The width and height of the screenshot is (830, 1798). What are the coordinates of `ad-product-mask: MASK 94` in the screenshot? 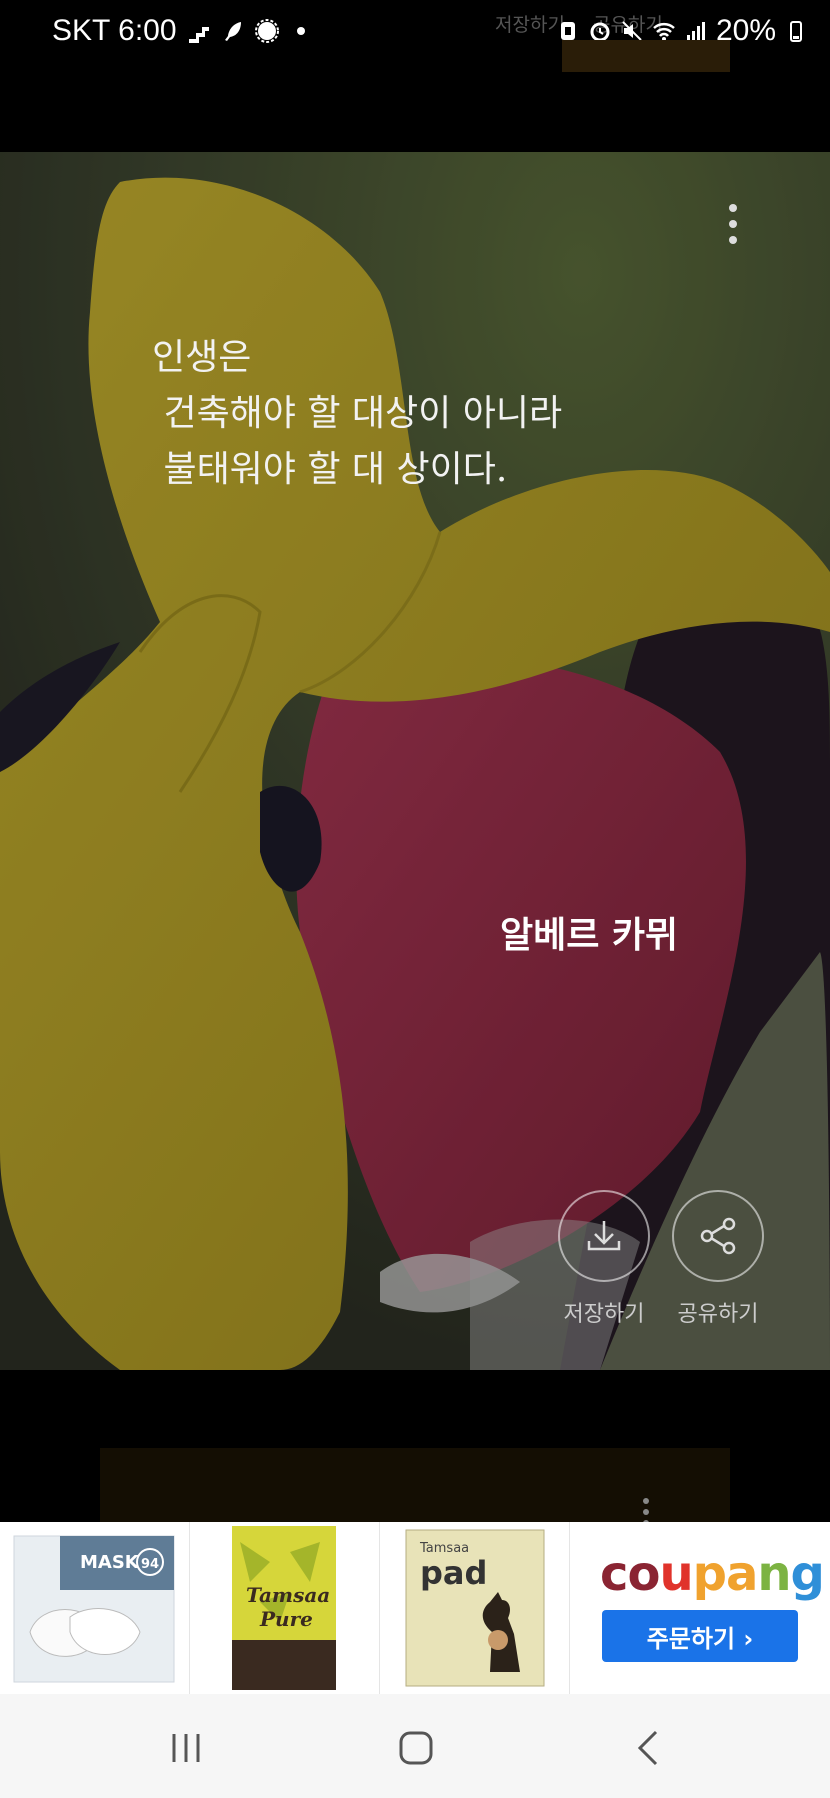 It's located at (95, 1608).